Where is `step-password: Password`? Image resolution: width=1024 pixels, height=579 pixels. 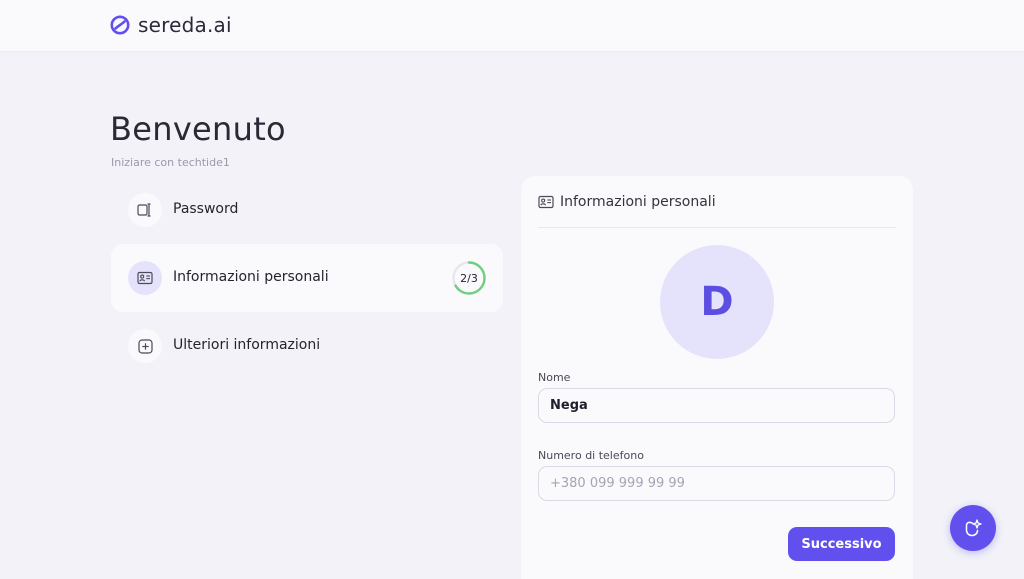
step-password: Password is located at coordinates (307, 210).